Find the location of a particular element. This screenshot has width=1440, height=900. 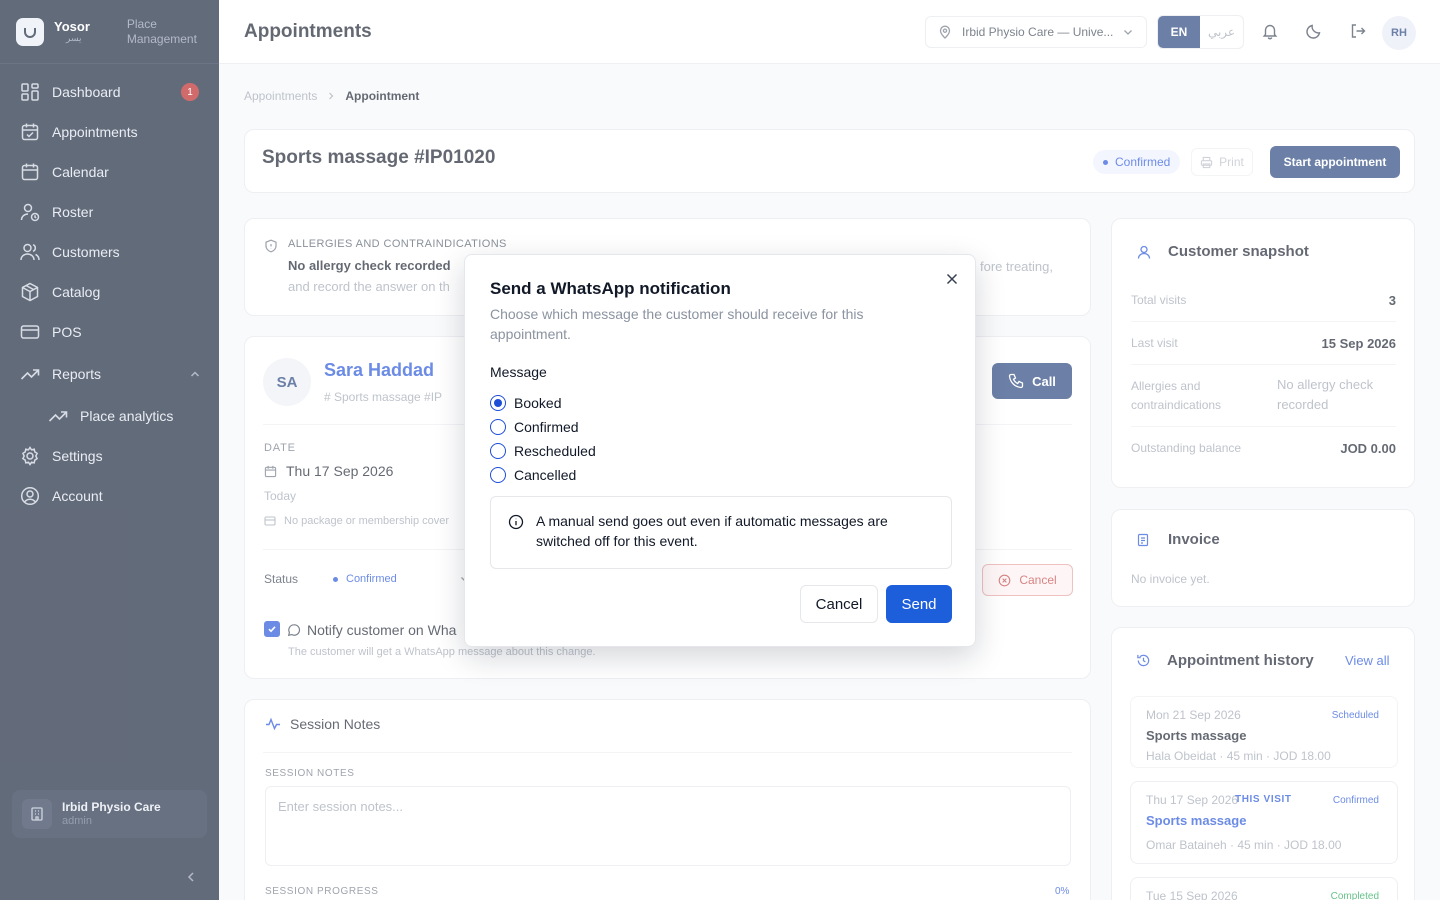

close-icon is located at coordinates (952, 279).